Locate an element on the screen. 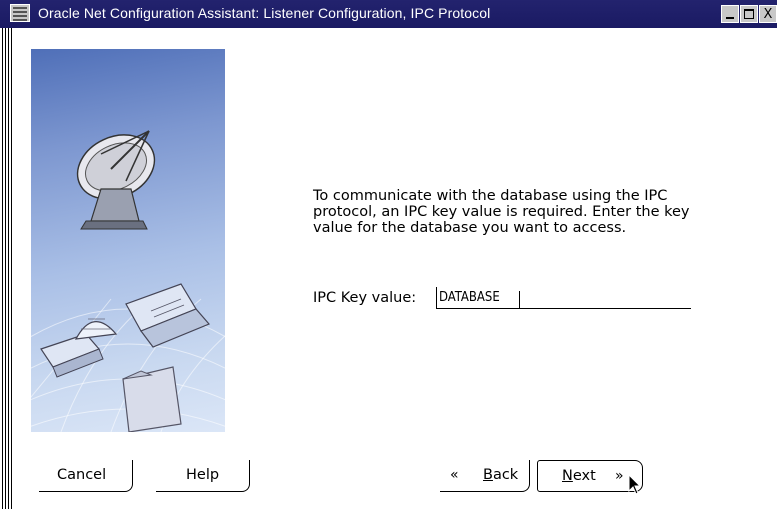 The height and width of the screenshot is (509, 777). cancel-button: Cancel is located at coordinates (86, 476).